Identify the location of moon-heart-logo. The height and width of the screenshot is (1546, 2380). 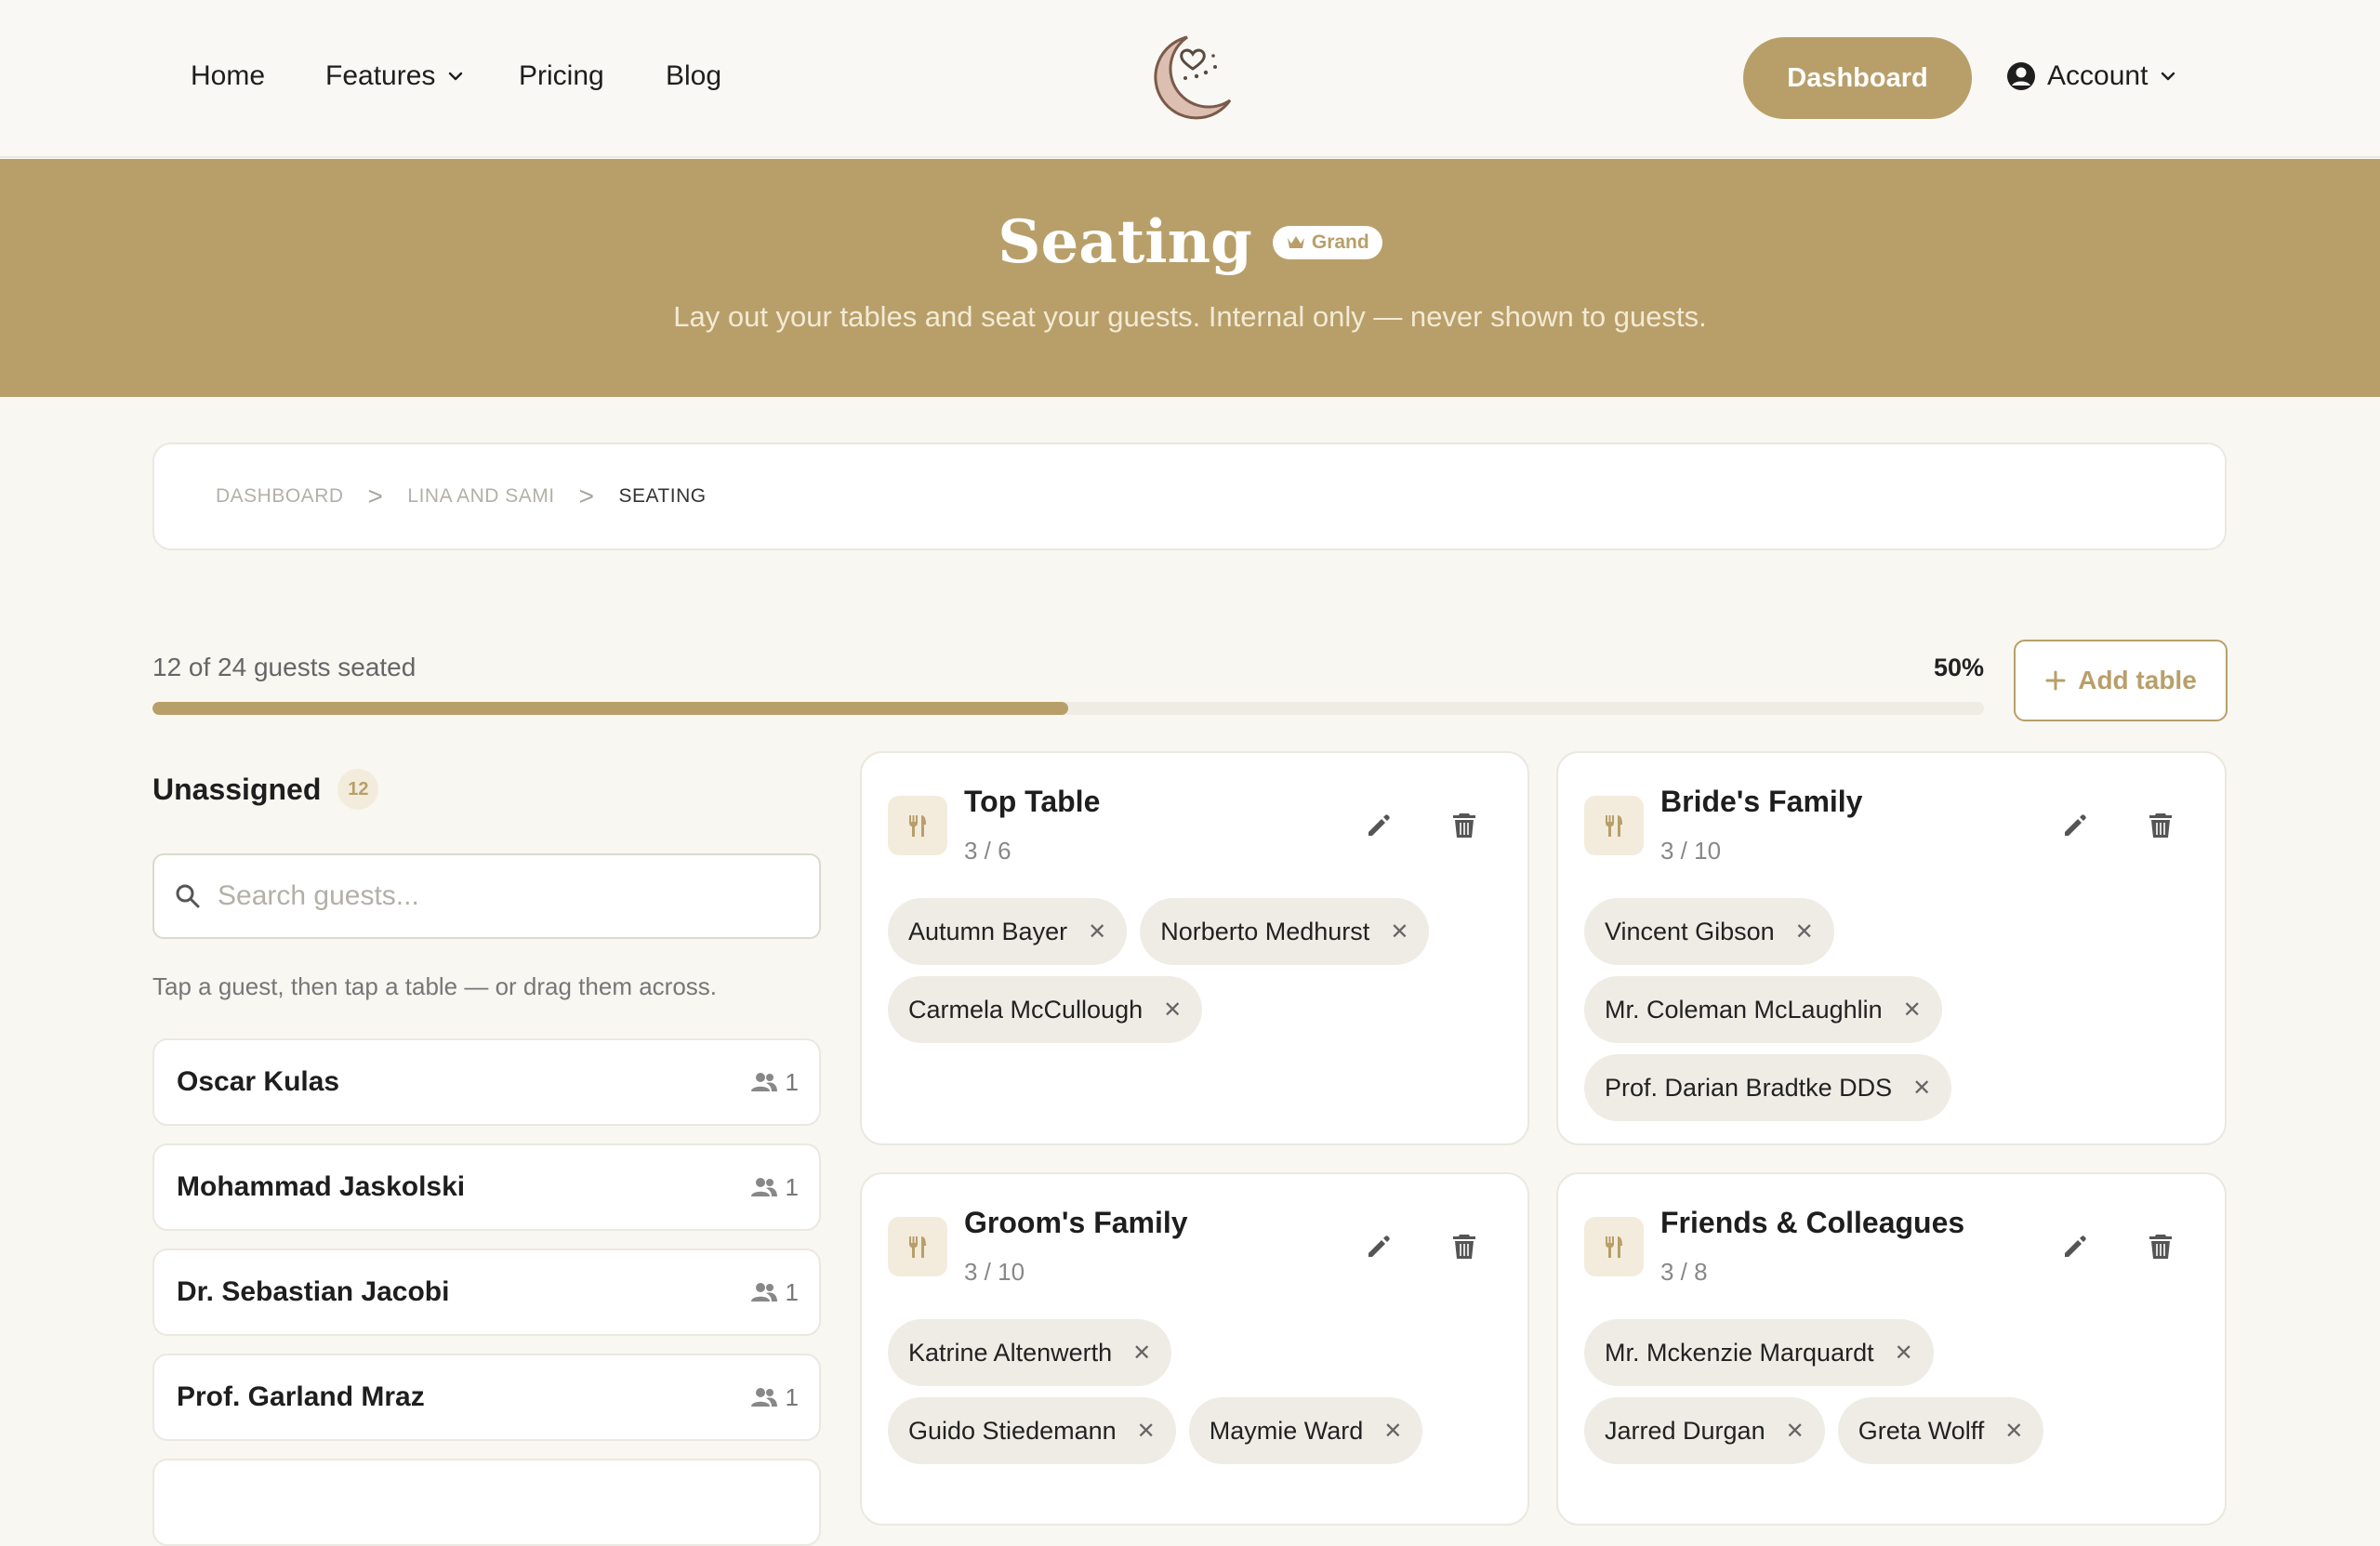
(1190, 79).